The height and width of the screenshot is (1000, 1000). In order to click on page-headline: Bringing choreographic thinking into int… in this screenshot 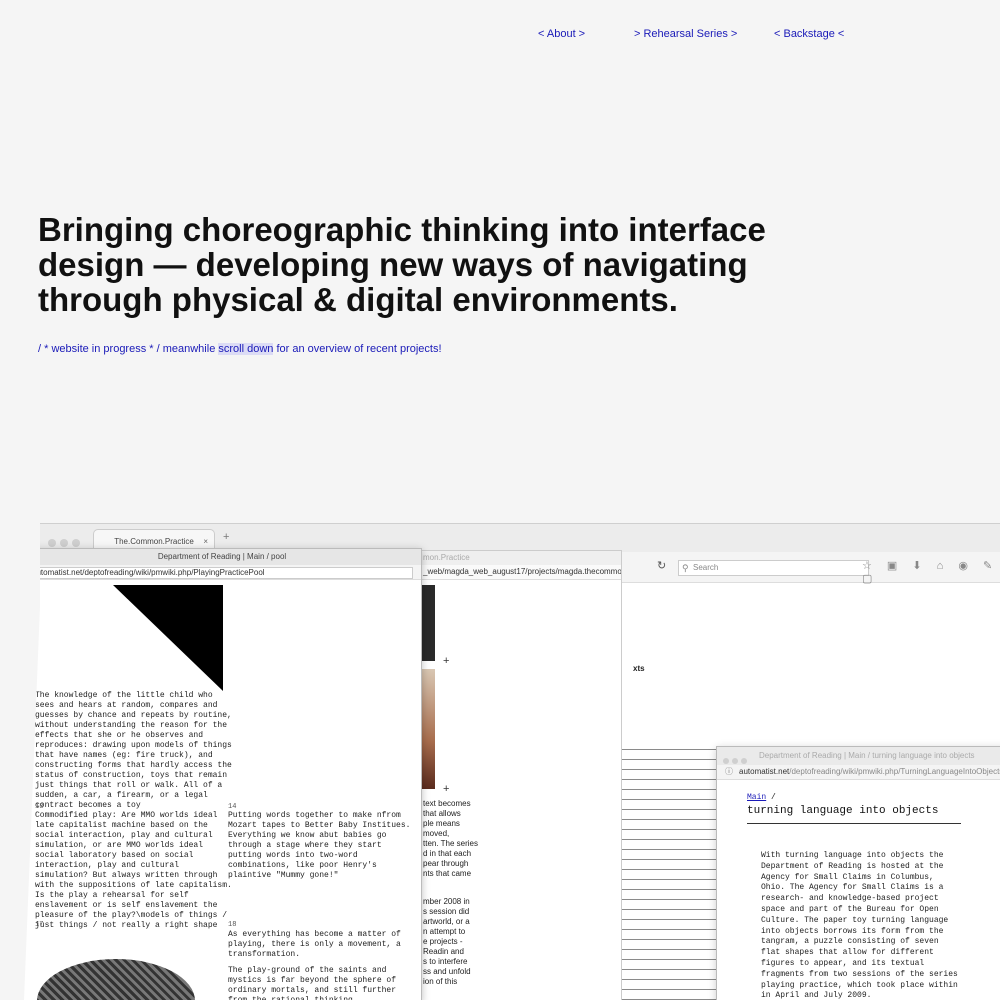, I will do `click(402, 264)`.